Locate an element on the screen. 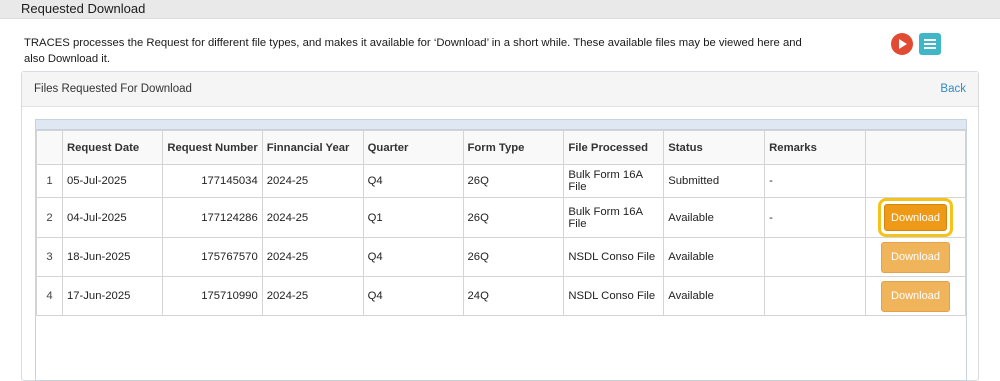 The width and height of the screenshot is (1000, 381). row-number: 3 is located at coordinates (49, 257).